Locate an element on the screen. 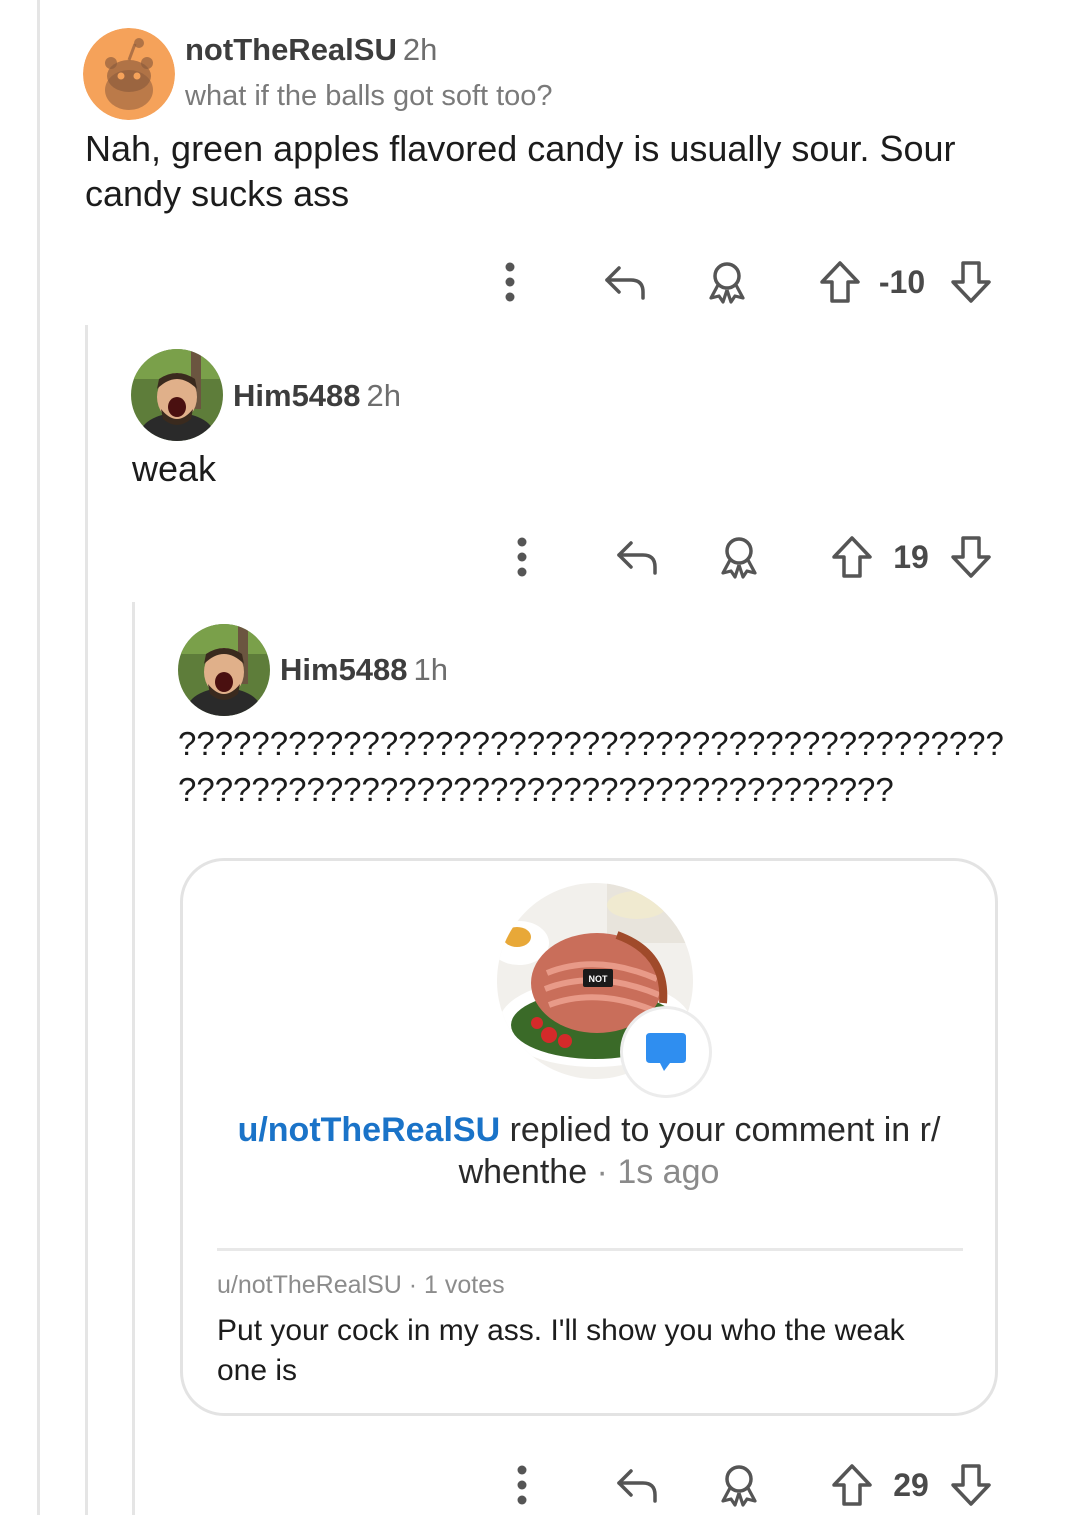  comment-time: 1h is located at coordinates (431, 669).